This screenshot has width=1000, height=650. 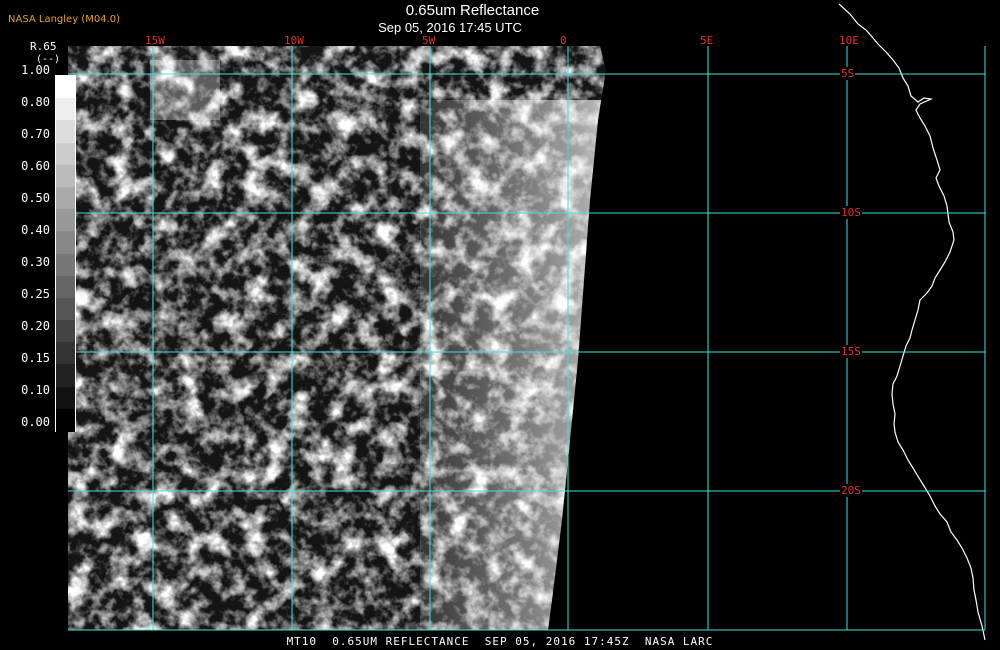 I want to click on lat-label-20S: 20S, so click(x=851, y=490).